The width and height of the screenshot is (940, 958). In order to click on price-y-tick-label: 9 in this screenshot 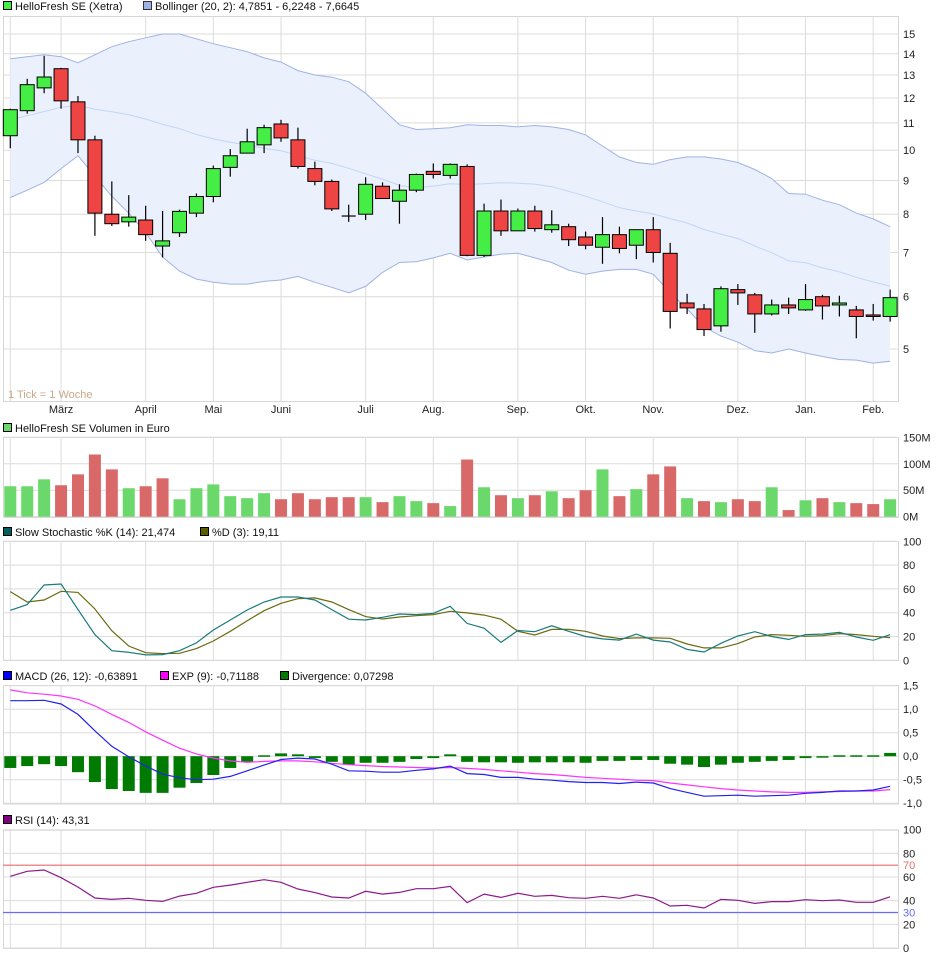, I will do `click(906, 181)`.